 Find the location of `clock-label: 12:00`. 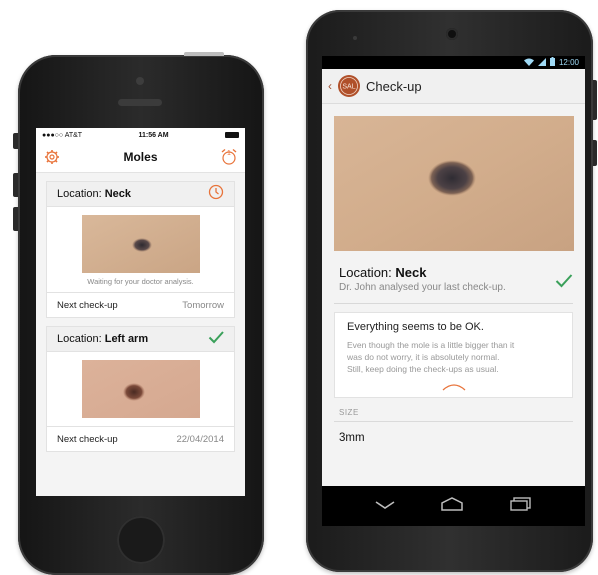

clock-label: 12:00 is located at coordinates (568, 62).